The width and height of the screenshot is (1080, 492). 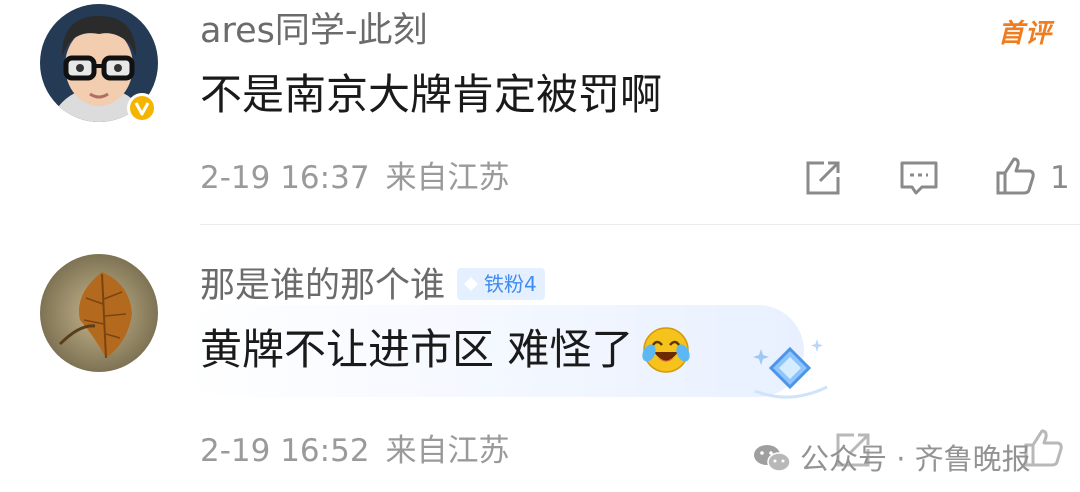 What do you see at coordinates (915, 459) in the screenshot?
I see `watermark-text: 公众号 · 齐鲁晚报` at bounding box center [915, 459].